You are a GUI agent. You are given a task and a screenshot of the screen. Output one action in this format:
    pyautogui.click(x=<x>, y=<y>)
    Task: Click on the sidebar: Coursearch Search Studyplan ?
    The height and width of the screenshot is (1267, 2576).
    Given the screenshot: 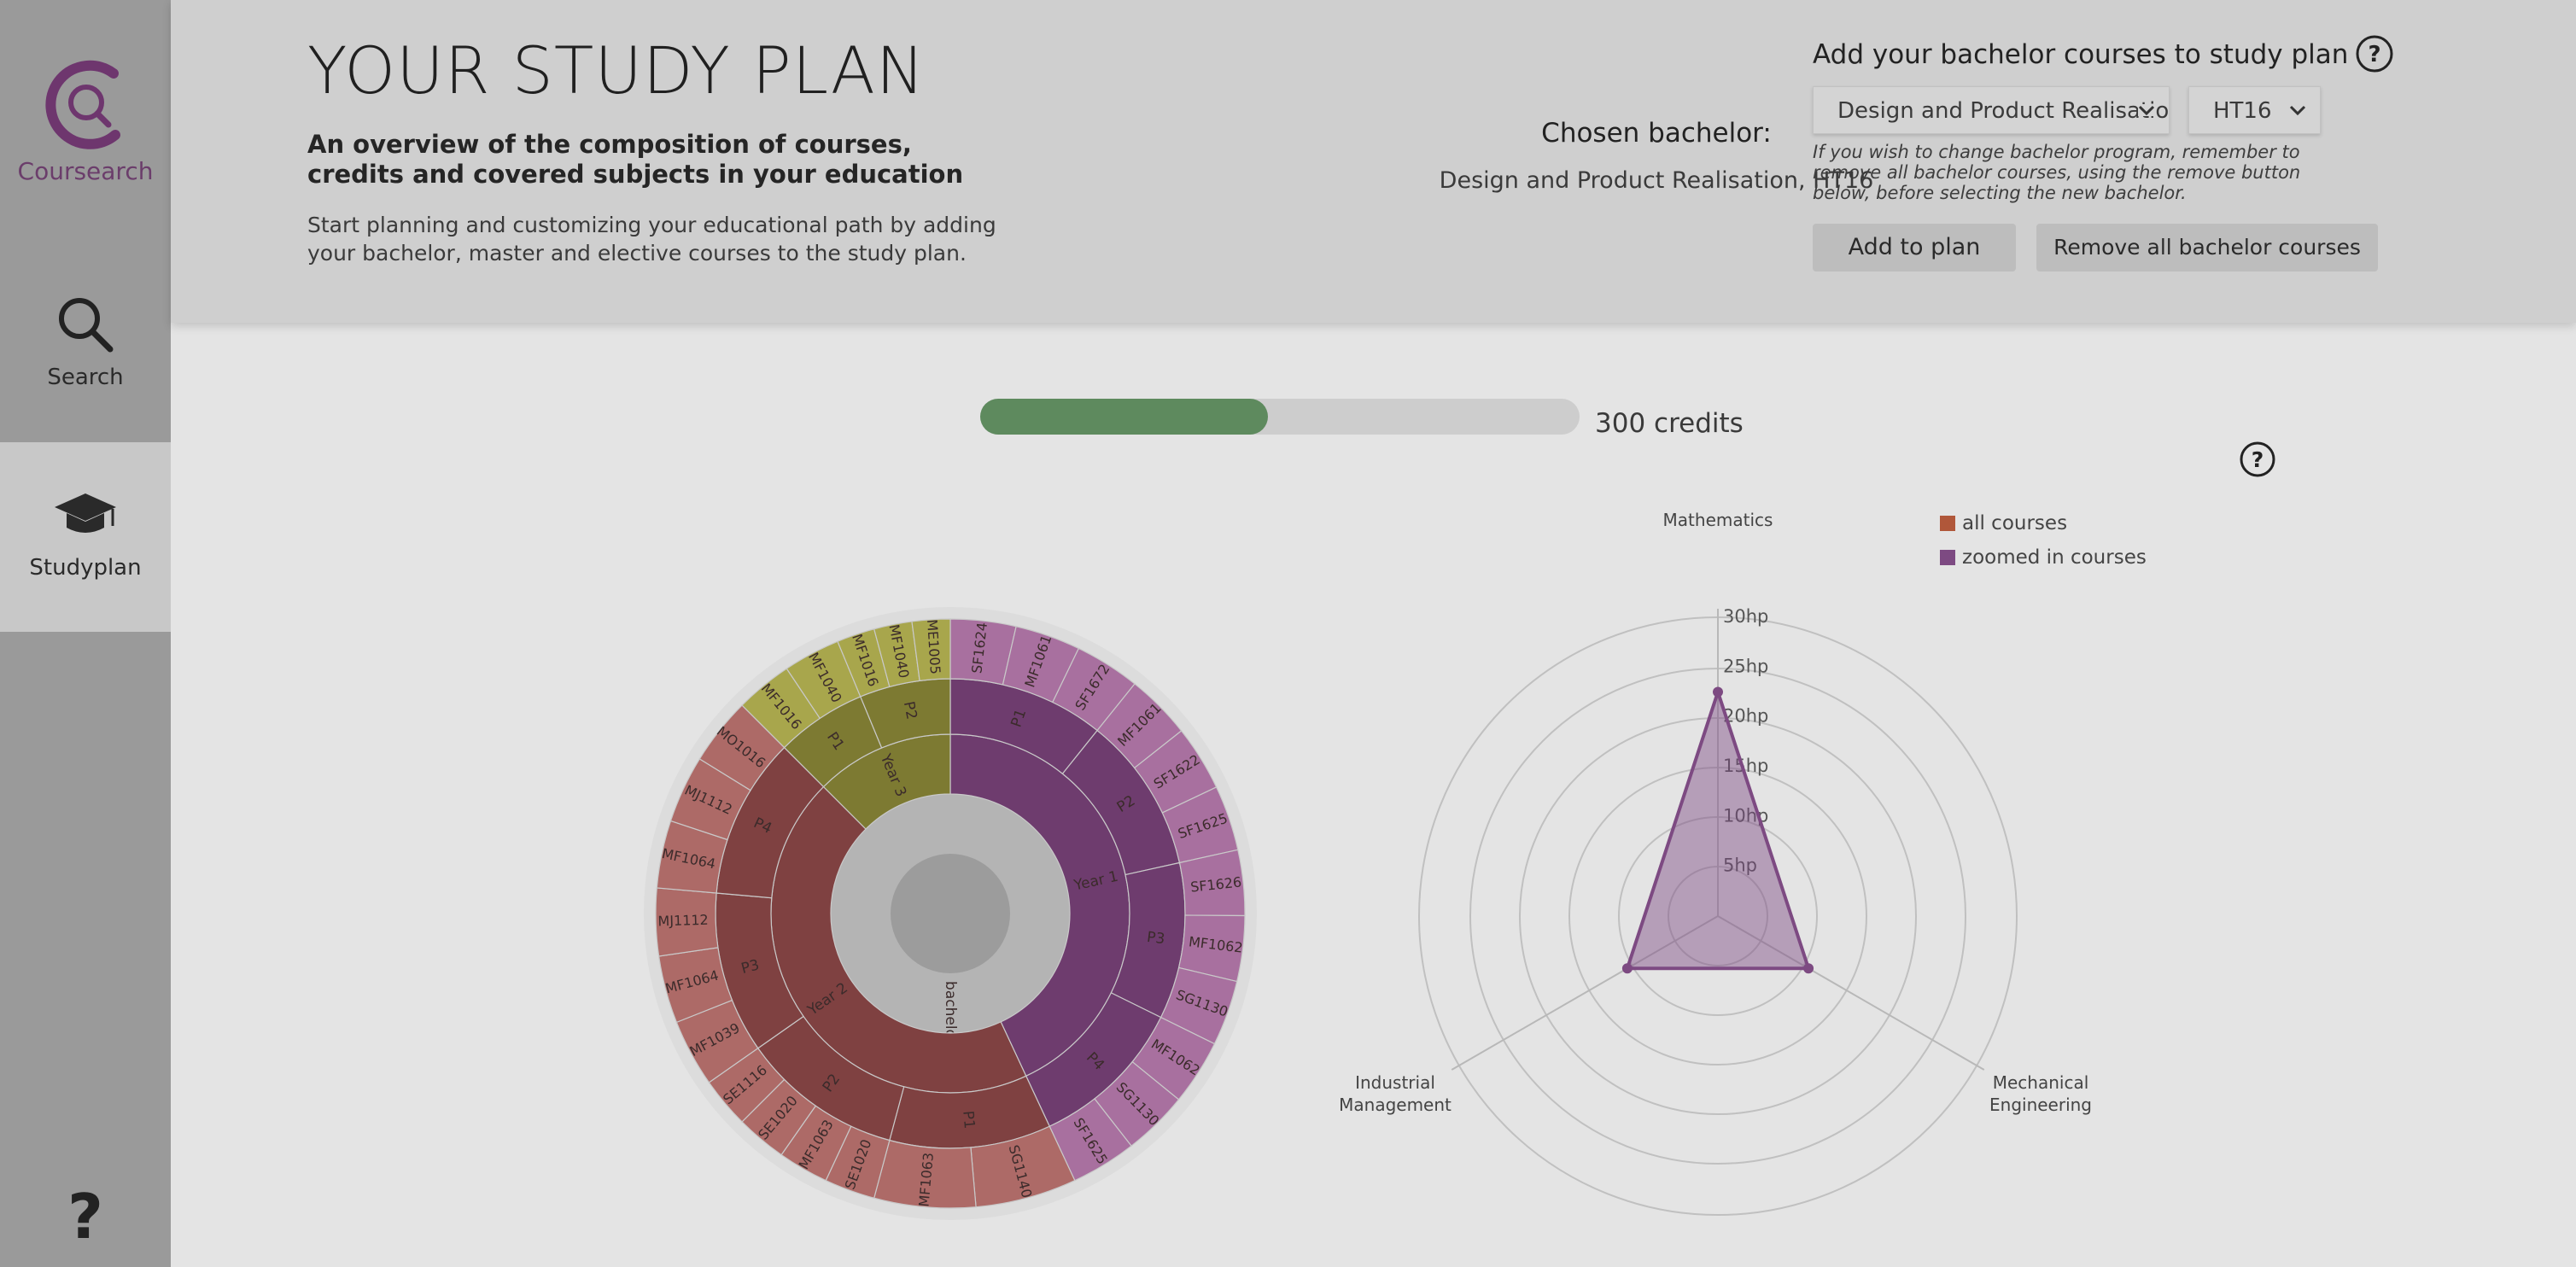 What is the action you would take?
    pyautogui.click(x=85, y=633)
    